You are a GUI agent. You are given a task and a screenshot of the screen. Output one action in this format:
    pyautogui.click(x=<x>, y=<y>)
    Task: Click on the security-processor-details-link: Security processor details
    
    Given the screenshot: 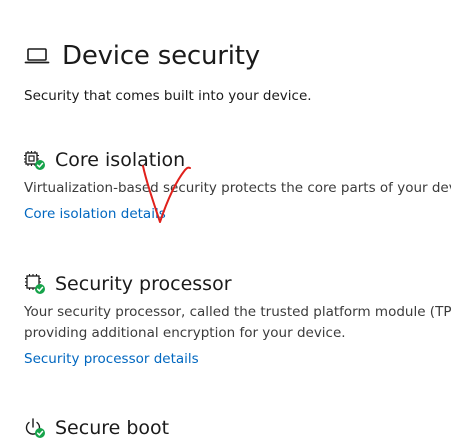 What is the action you would take?
    pyautogui.click(x=111, y=359)
    